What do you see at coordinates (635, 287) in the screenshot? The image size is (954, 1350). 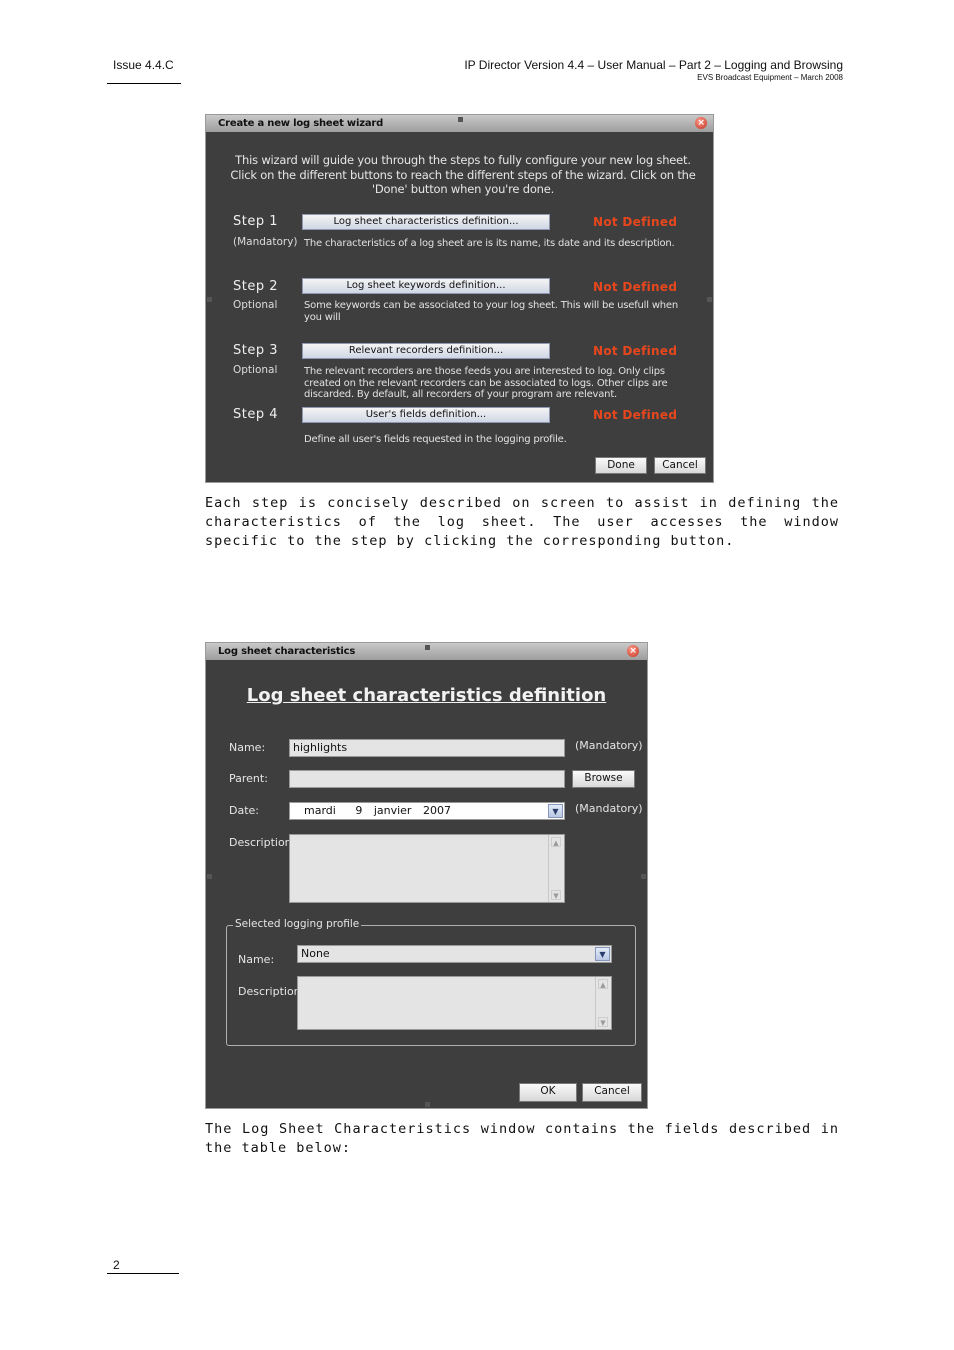 I see `step-2-status: Not Defined` at bounding box center [635, 287].